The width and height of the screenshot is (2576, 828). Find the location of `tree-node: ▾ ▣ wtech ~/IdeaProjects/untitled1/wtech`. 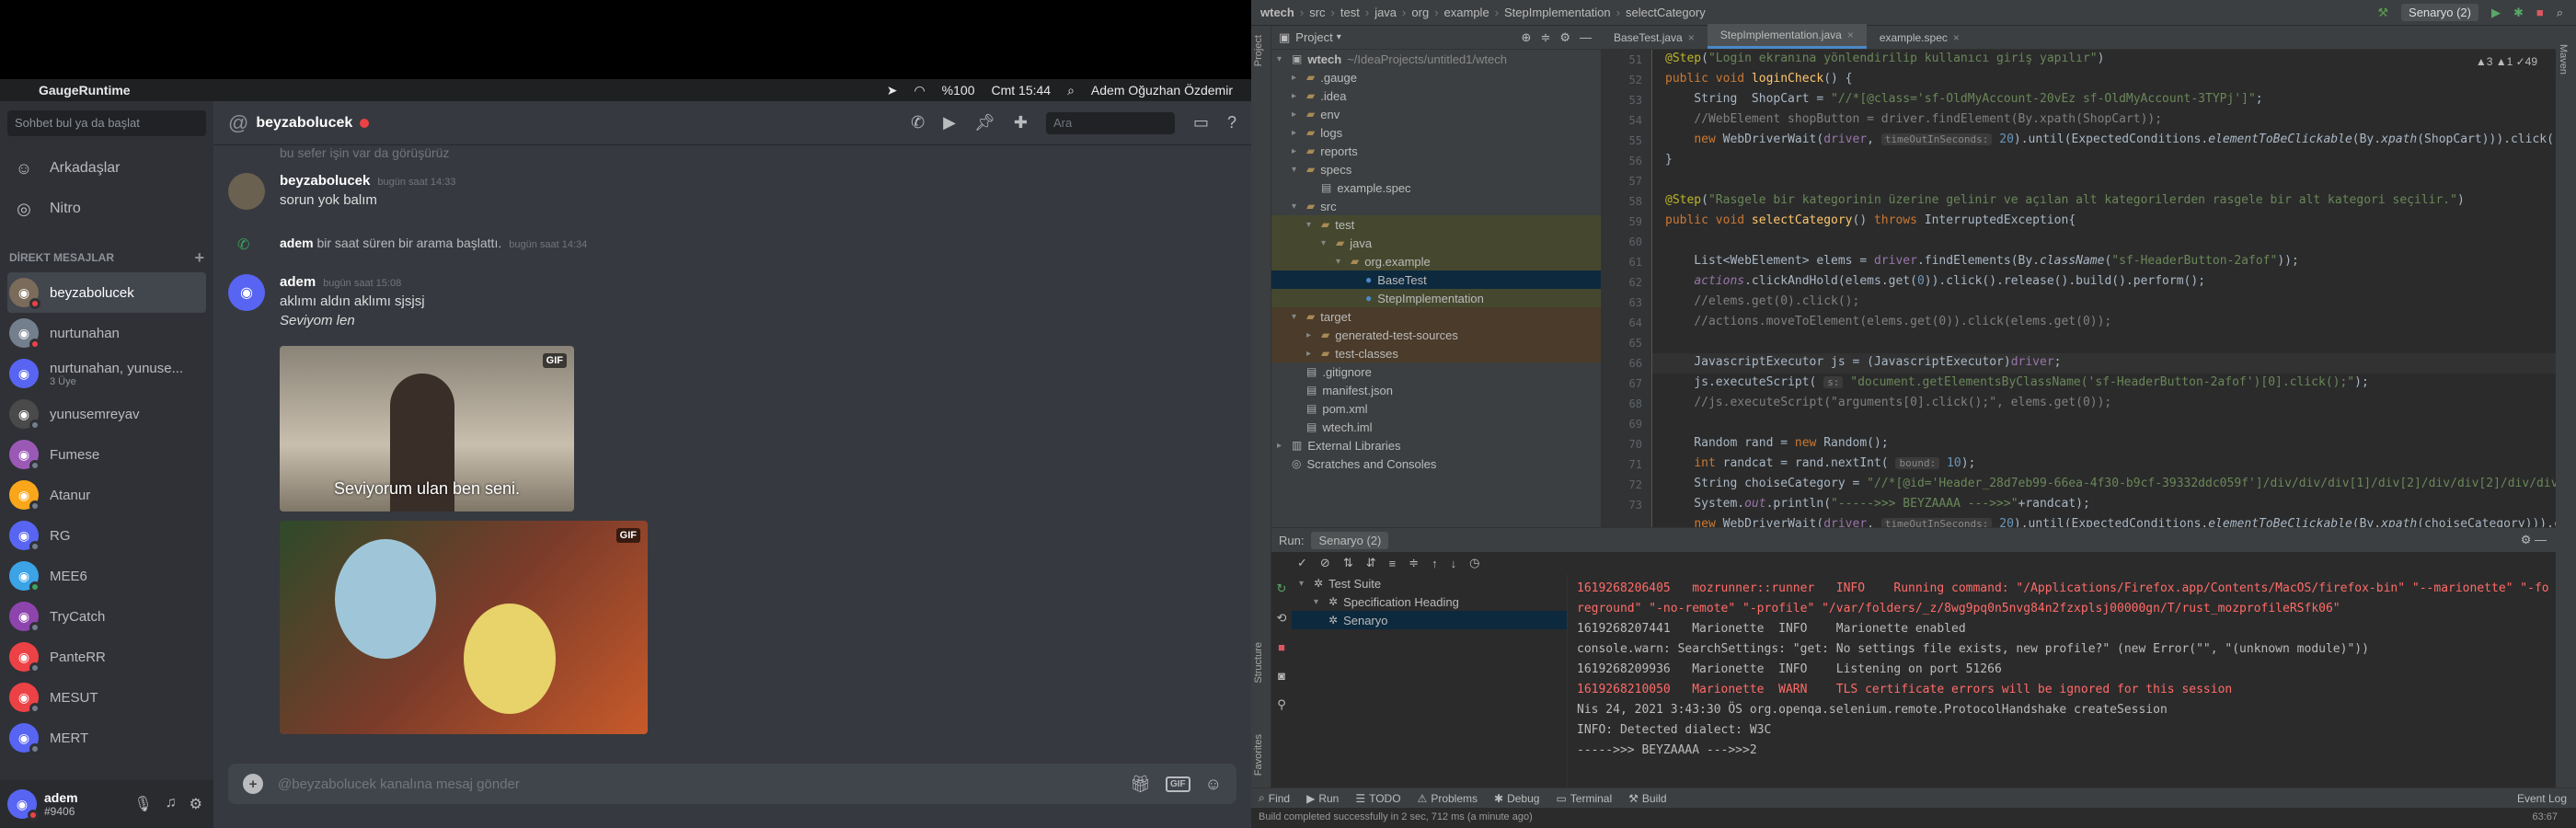

tree-node: ▾ ▣ wtech ~/IdeaProjects/untitled1/wtech is located at coordinates (1436, 59).